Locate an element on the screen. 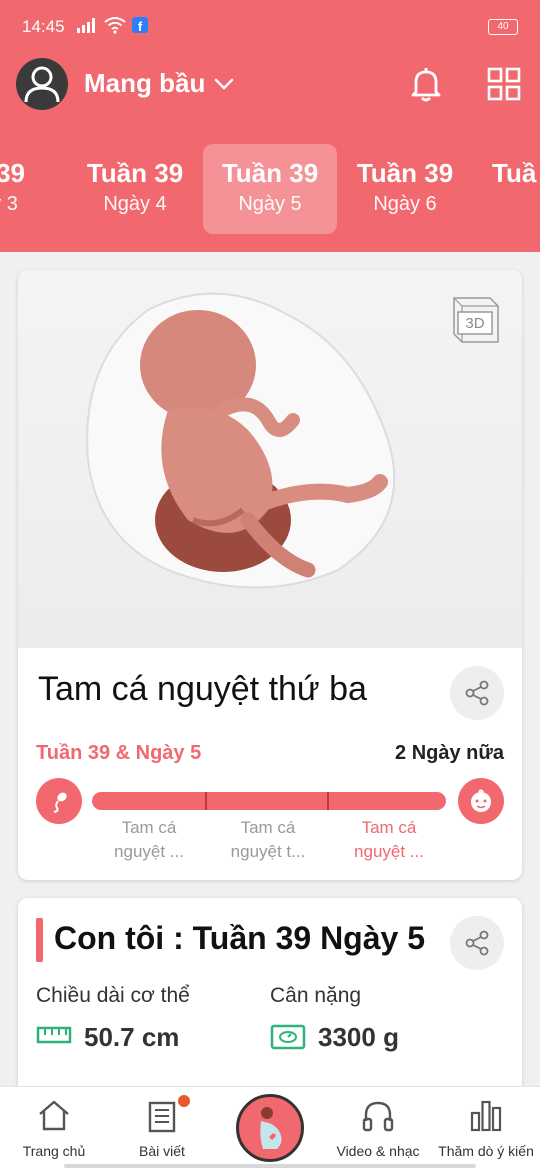 Image resolution: width=540 pixels, height=1170 pixels. home-icon is located at coordinates (54, 1115).